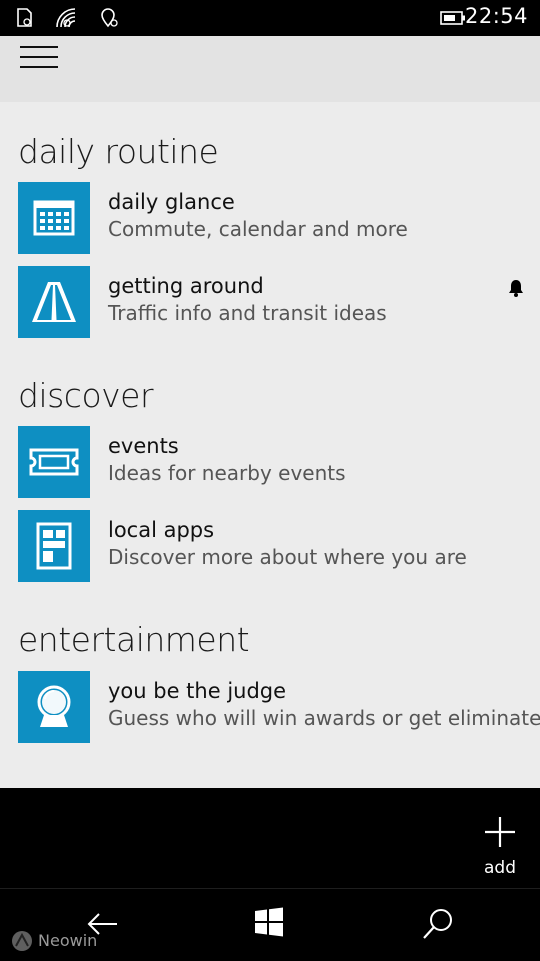 The height and width of the screenshot is (961, 540). Describe the element at coordinates (109, 18) in the screenshot. I see `location-icon` at that location.